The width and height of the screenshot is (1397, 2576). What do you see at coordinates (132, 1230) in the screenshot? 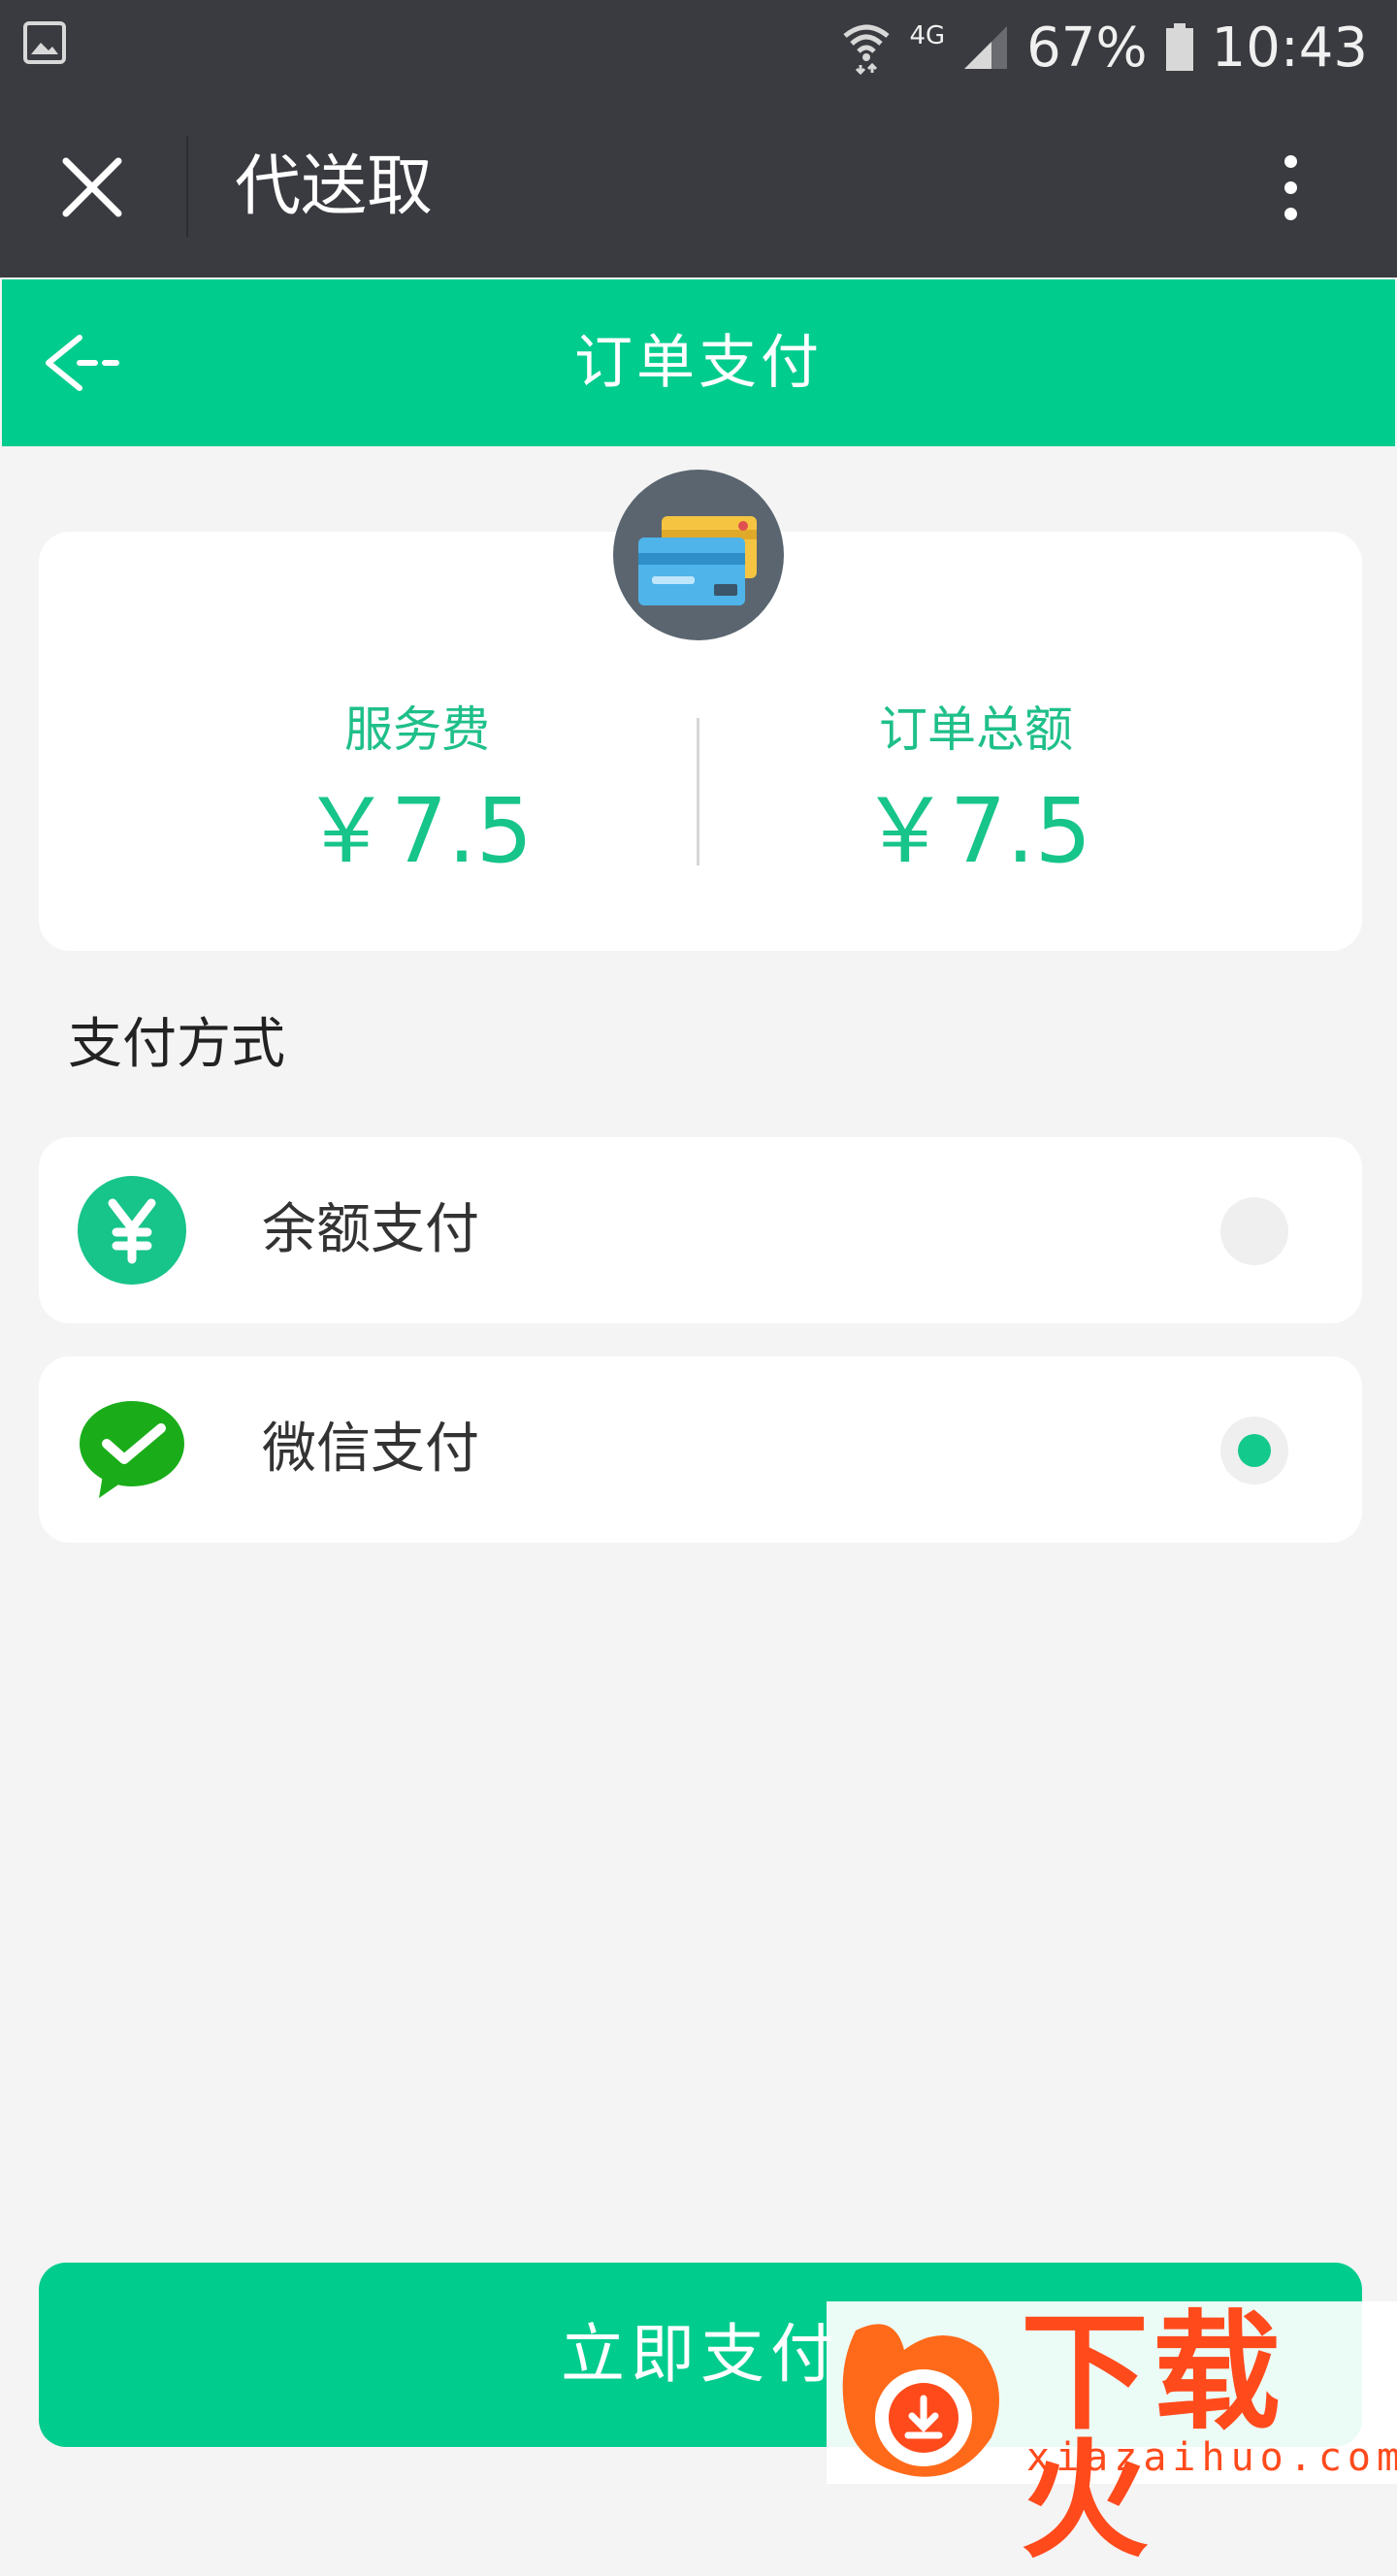
I see `yuan-icon` at bounding box center [132, 1230].